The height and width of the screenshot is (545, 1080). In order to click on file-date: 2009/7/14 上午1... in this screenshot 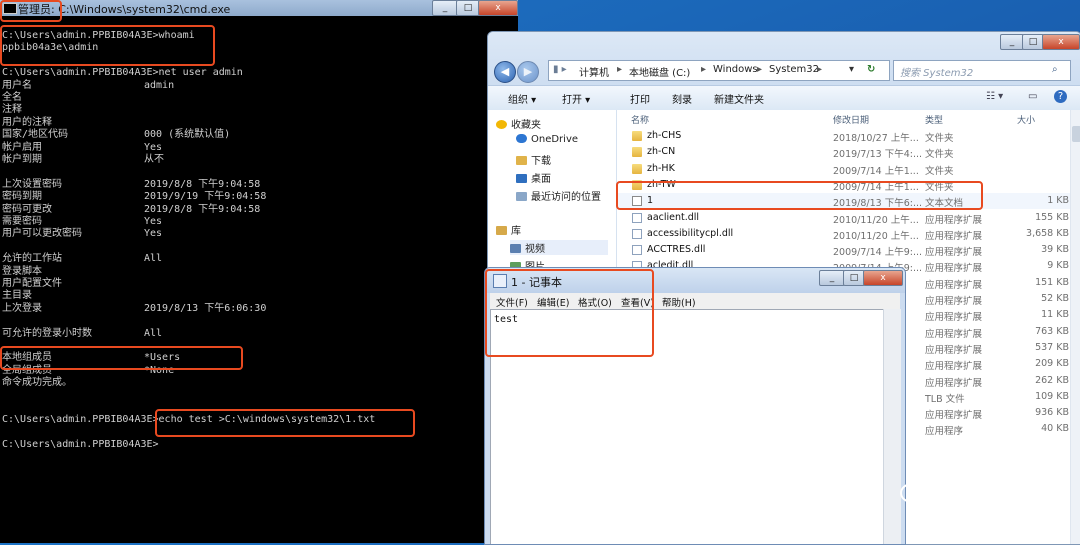, I will do `click(876, 171)`.